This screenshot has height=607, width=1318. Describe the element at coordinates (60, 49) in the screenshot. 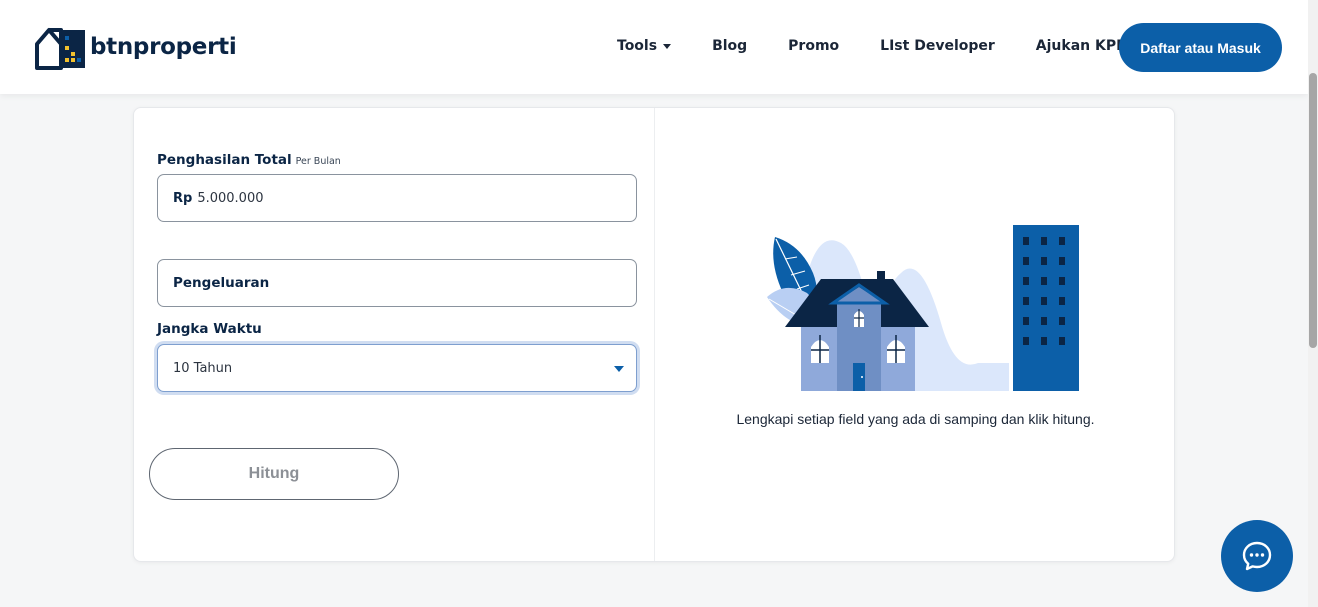

I see `house-logo-icon` at that location.